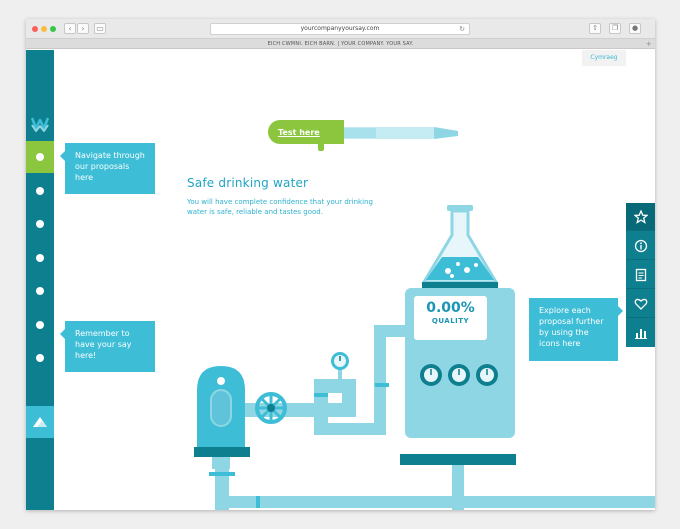  I want to click on download-icon: ●, so click(635, 28).